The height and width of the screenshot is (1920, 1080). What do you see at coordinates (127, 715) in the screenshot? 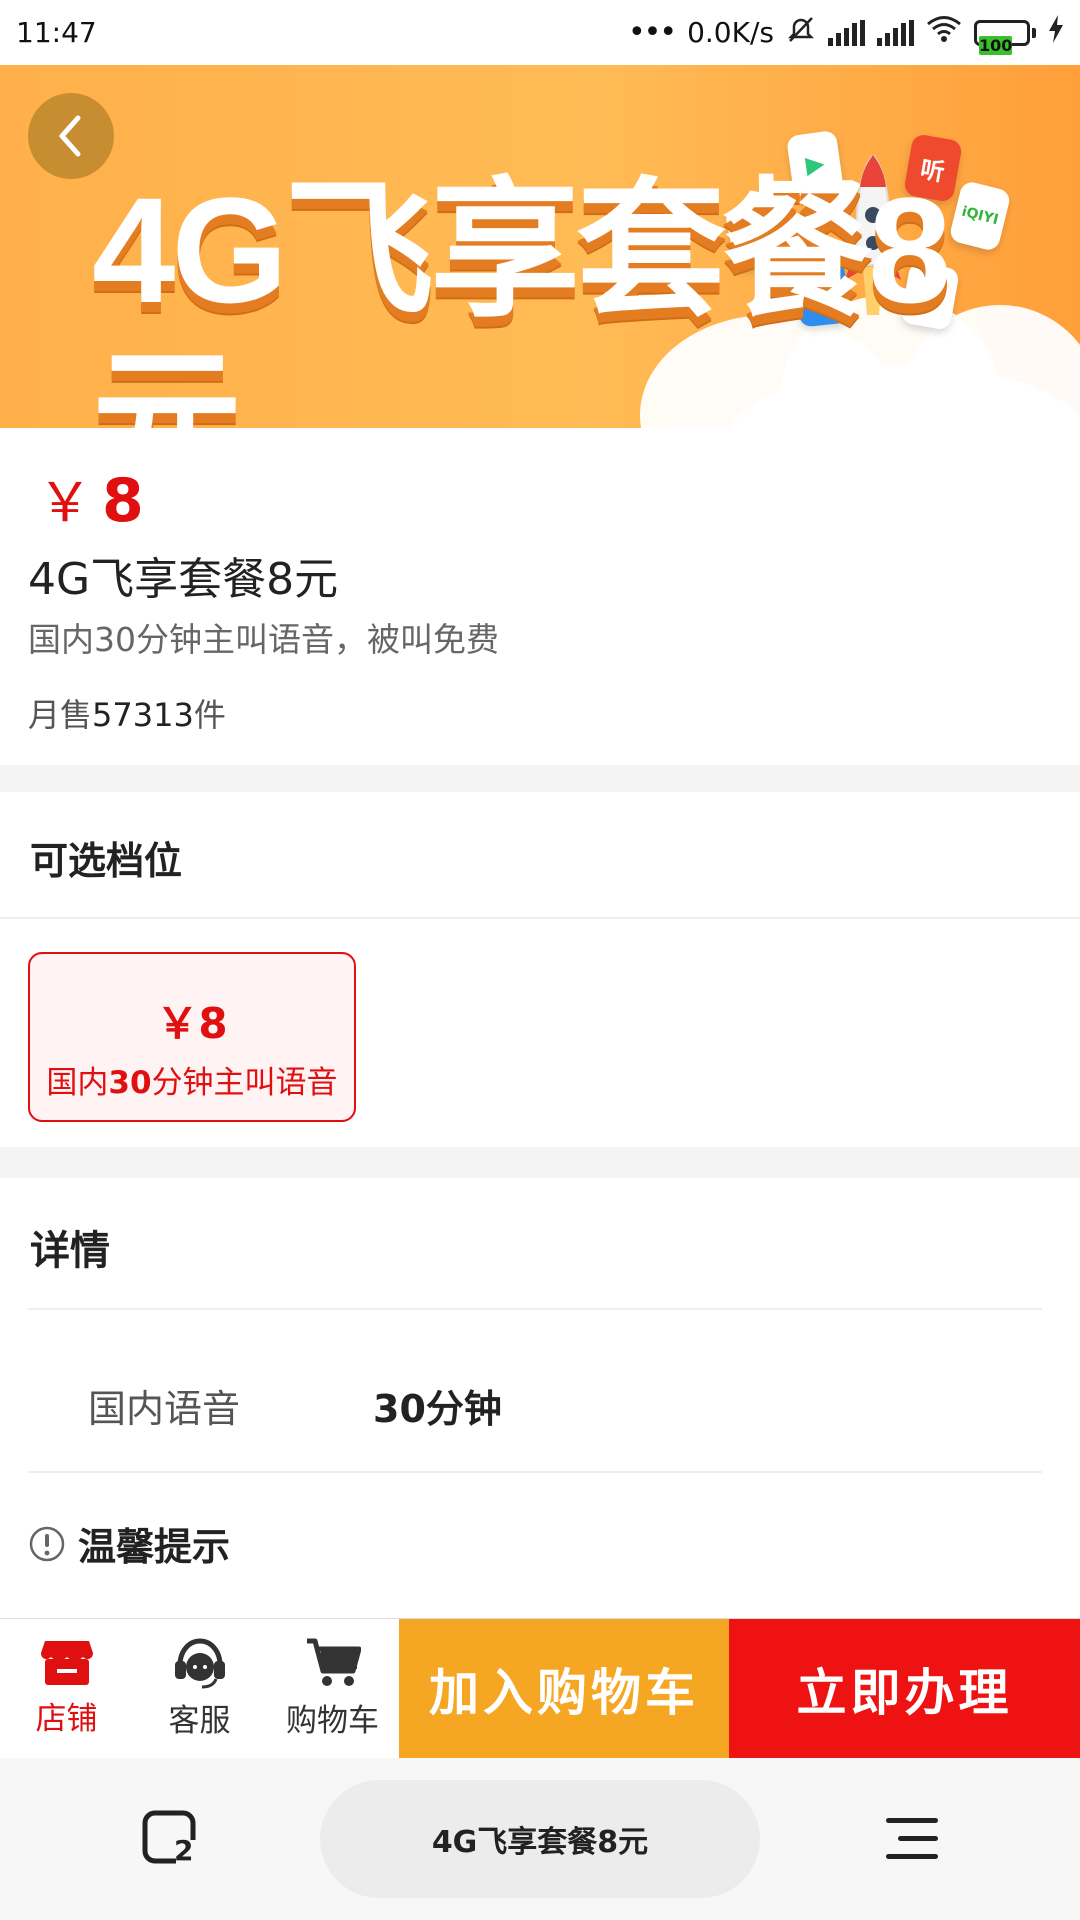
I see `monthly-sales: 月售57313件` at bounding box center [127, 715].